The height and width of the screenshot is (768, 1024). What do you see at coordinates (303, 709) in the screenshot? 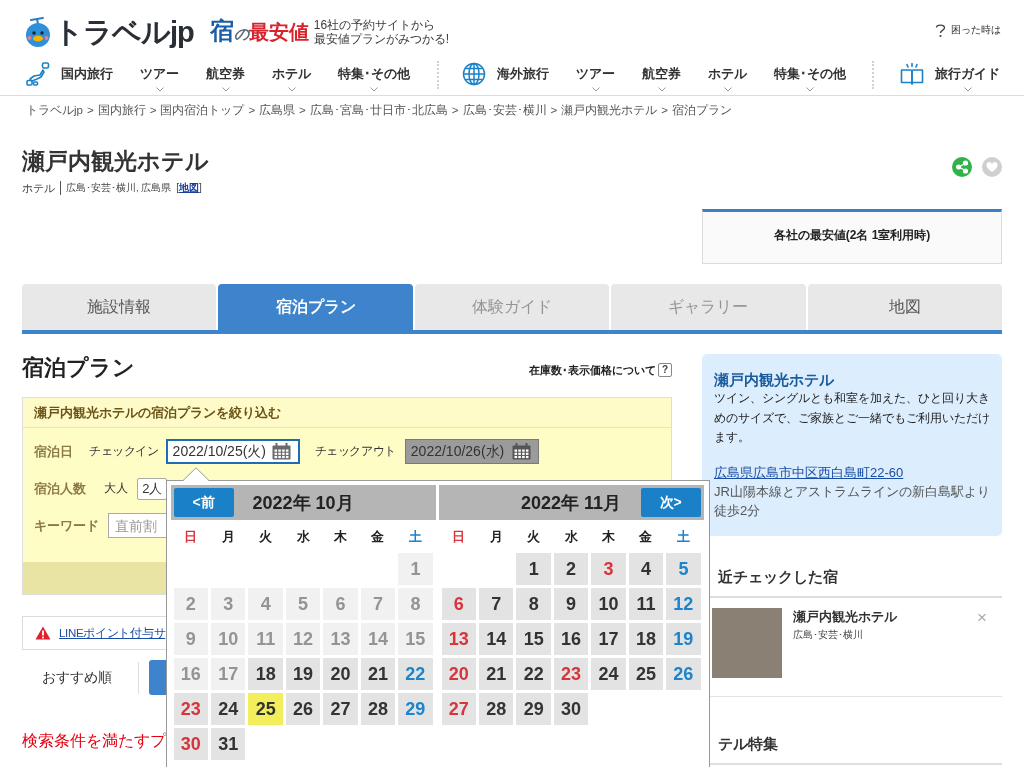
I see `calendar-day: 26` at bounding box center [303, 709].